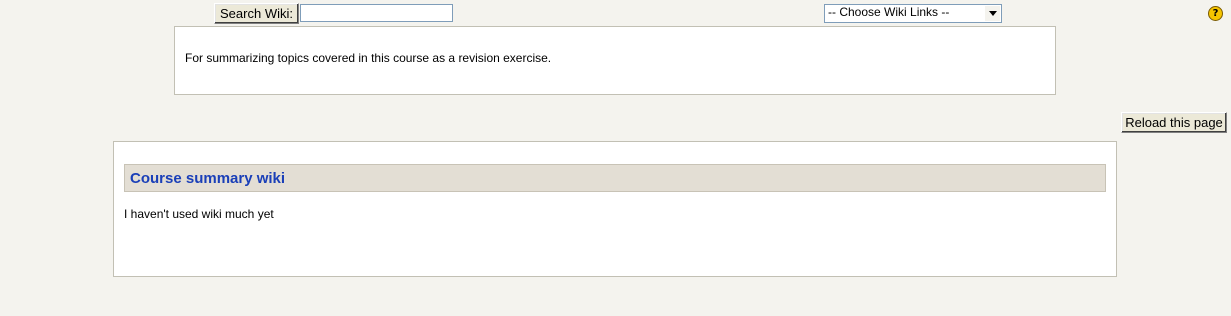 The image size is (1231, 316). I want to click on wiki-links-select: -- Choose Wiki Links --, so click(913, 13).